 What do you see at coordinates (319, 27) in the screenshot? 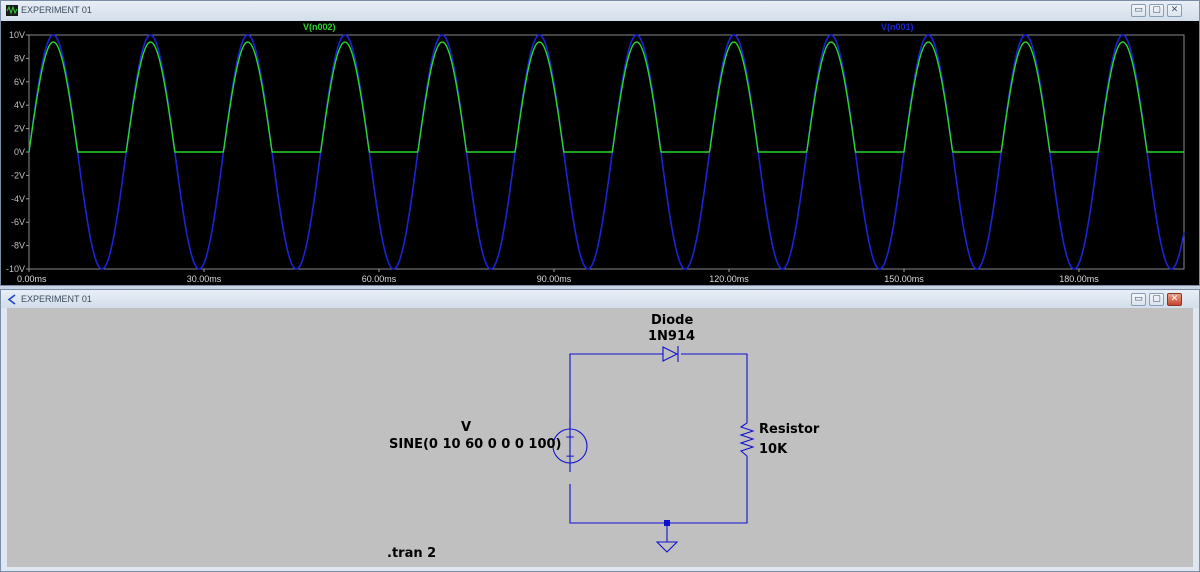
I see `legend-v-n002: V(n002)` at bounding box center [319, 27].